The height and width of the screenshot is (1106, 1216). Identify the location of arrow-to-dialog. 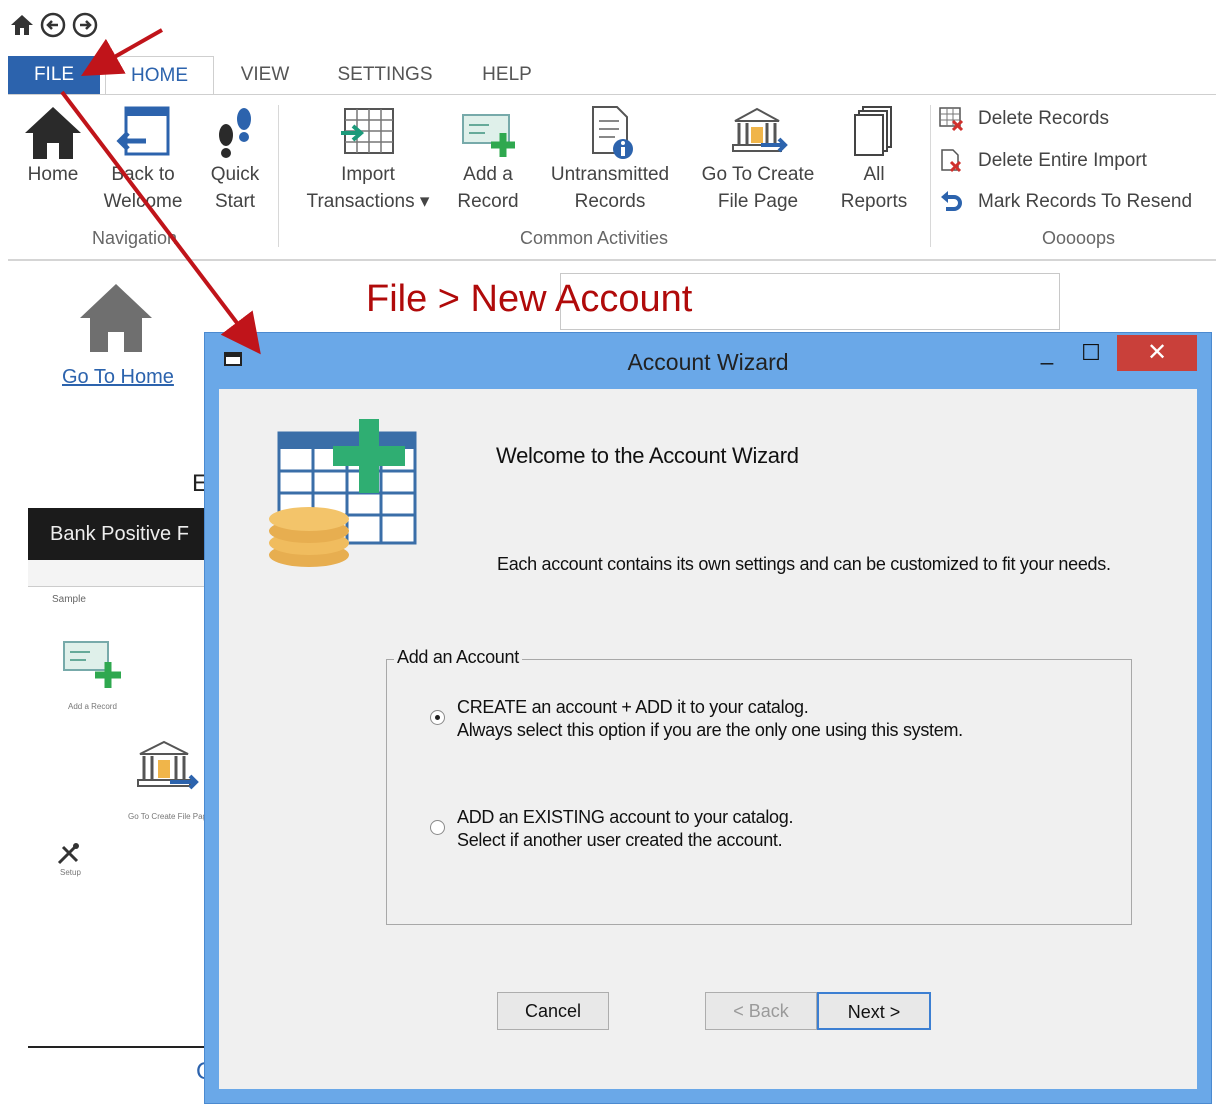
(160, 222).